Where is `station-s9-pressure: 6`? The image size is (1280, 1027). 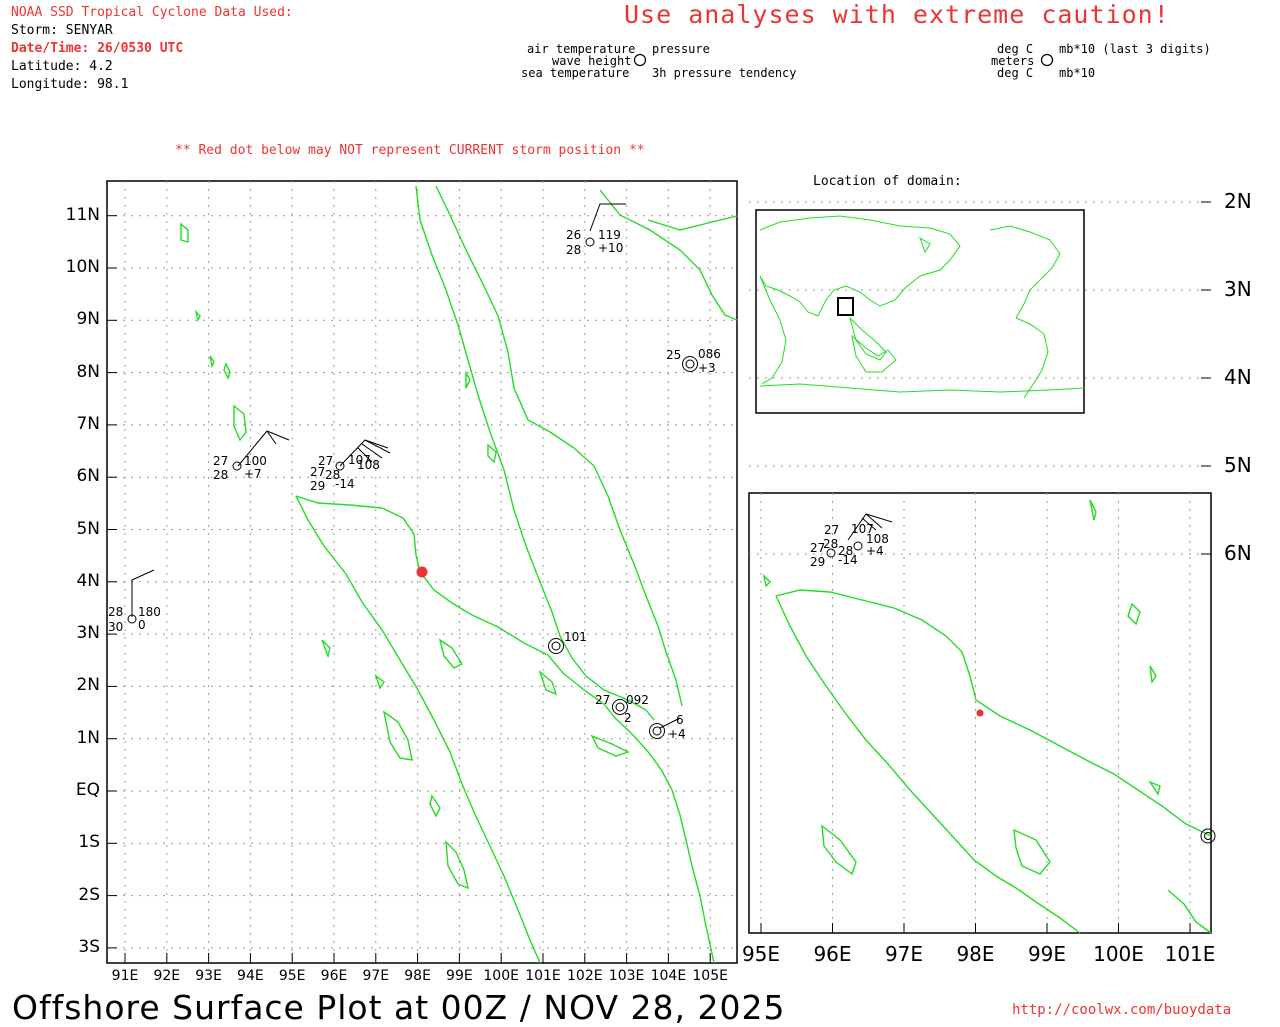 station-s9-pressure: 6 is located at coordinates (680, 720).